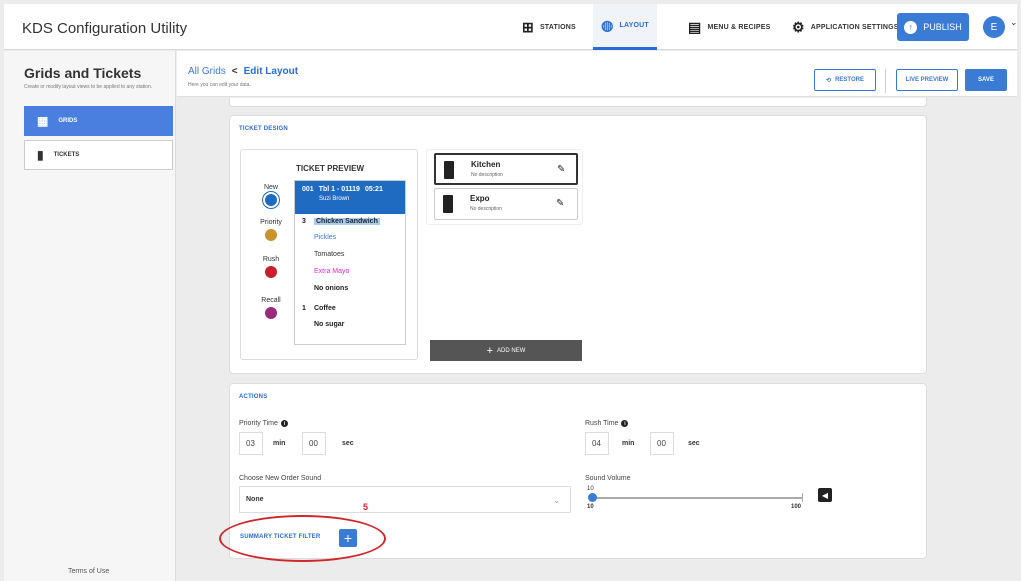  Describe the element at coordinates (271, 235) in the screenshot. I see `legend-priority-dot` at that location.